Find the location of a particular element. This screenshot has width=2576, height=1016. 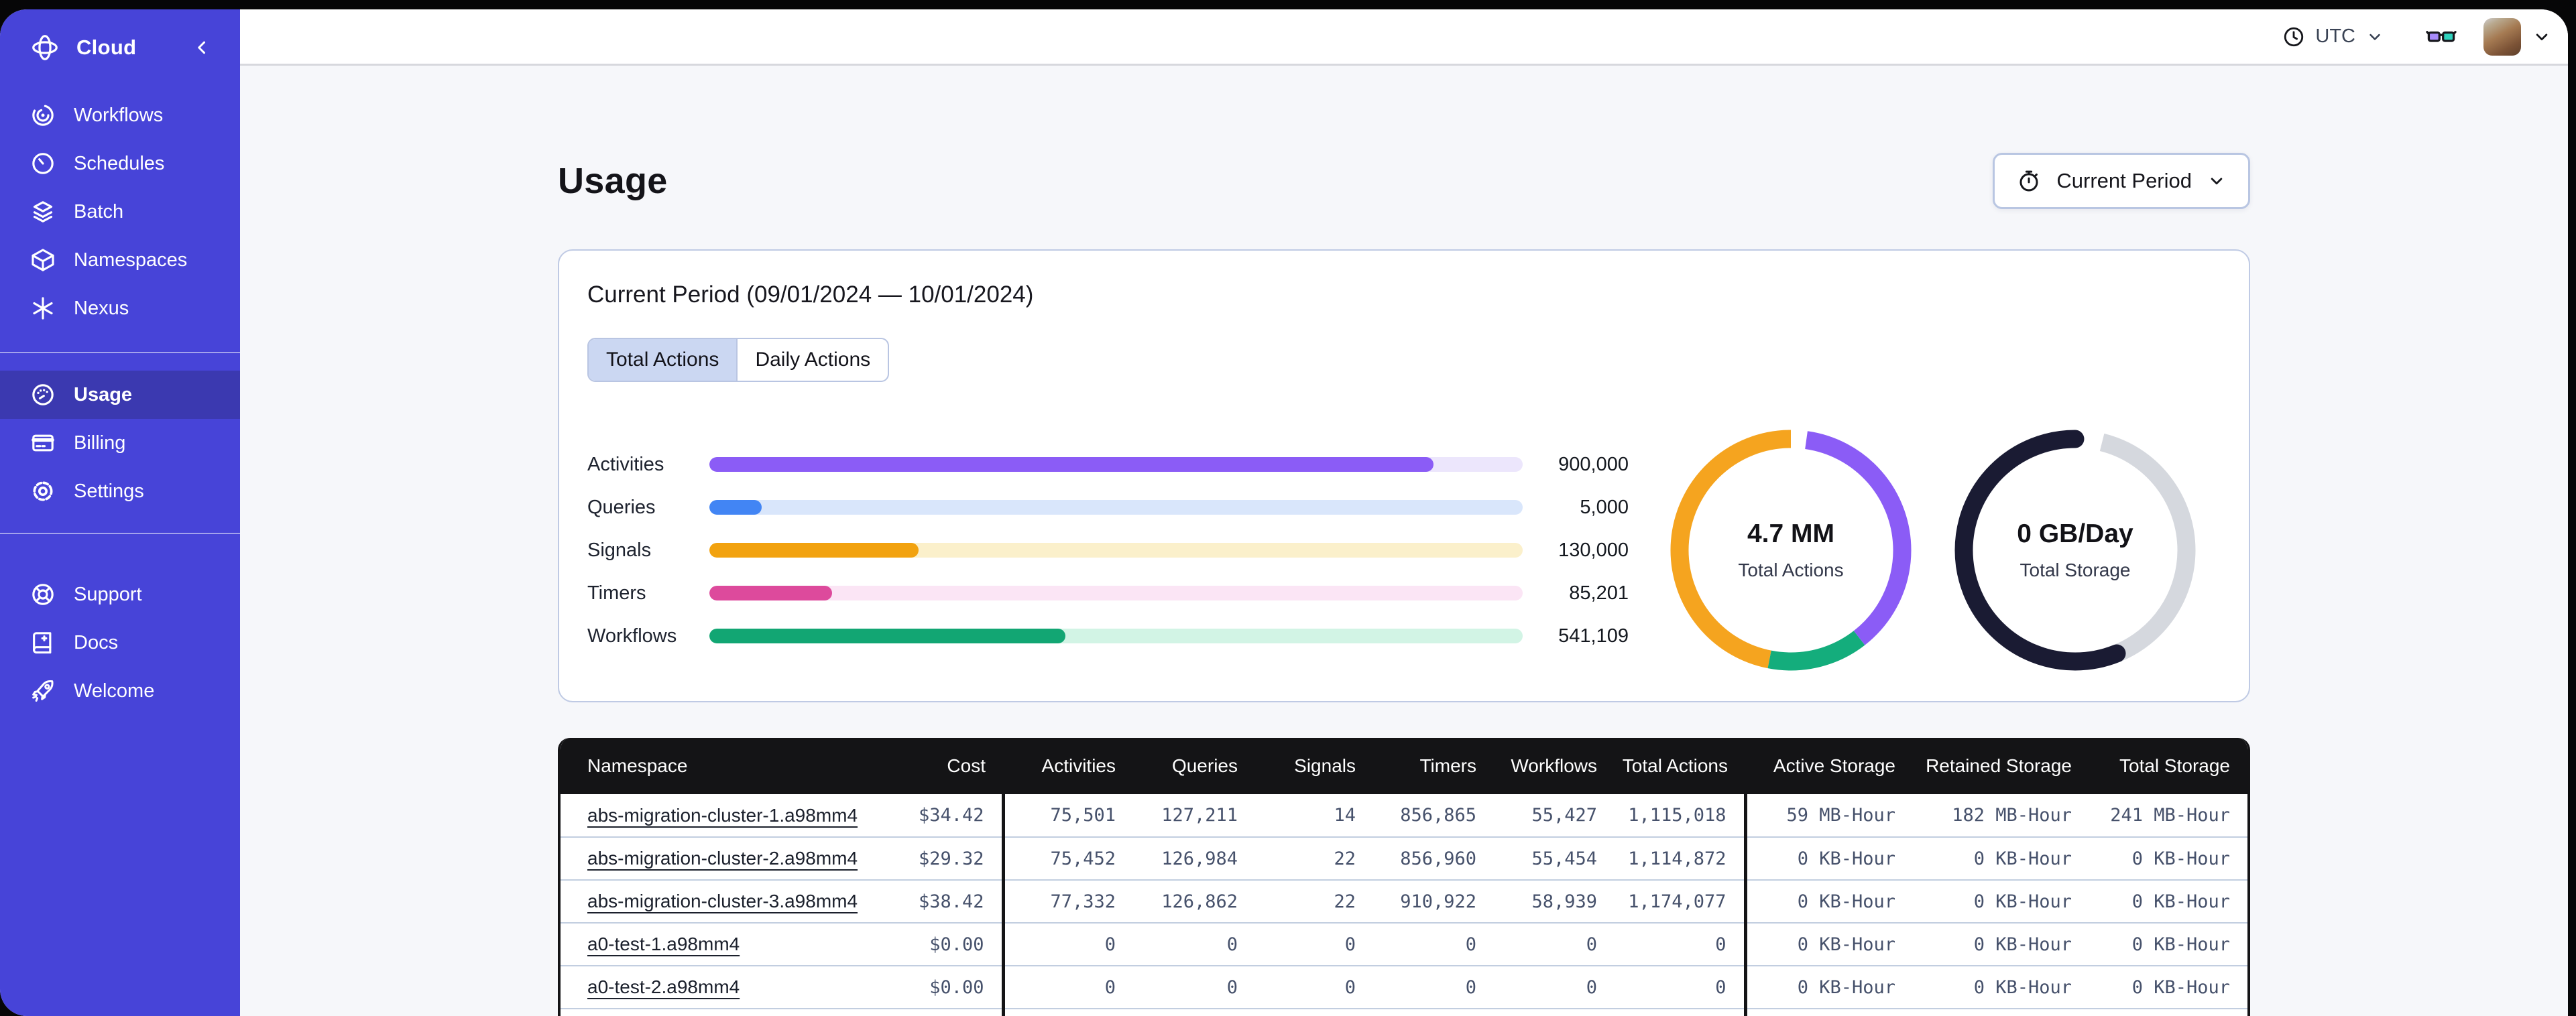

period-select-button: Current Period is located at coordinates (2121, 181).